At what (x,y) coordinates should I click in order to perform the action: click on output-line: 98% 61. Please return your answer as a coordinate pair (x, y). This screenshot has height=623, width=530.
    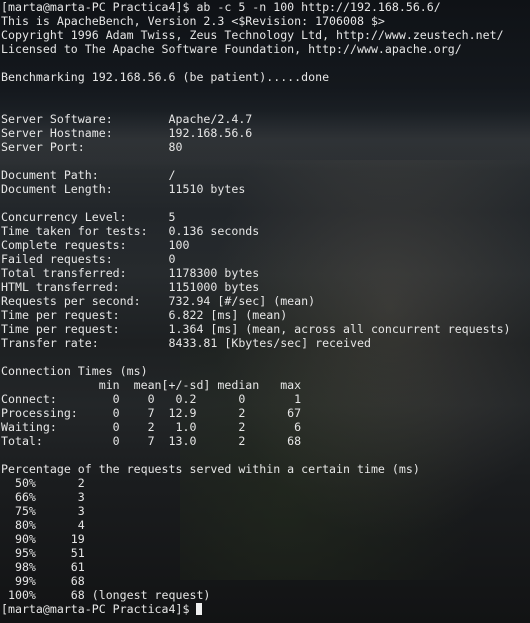
    Looking at the image, I should click on (43, 567).